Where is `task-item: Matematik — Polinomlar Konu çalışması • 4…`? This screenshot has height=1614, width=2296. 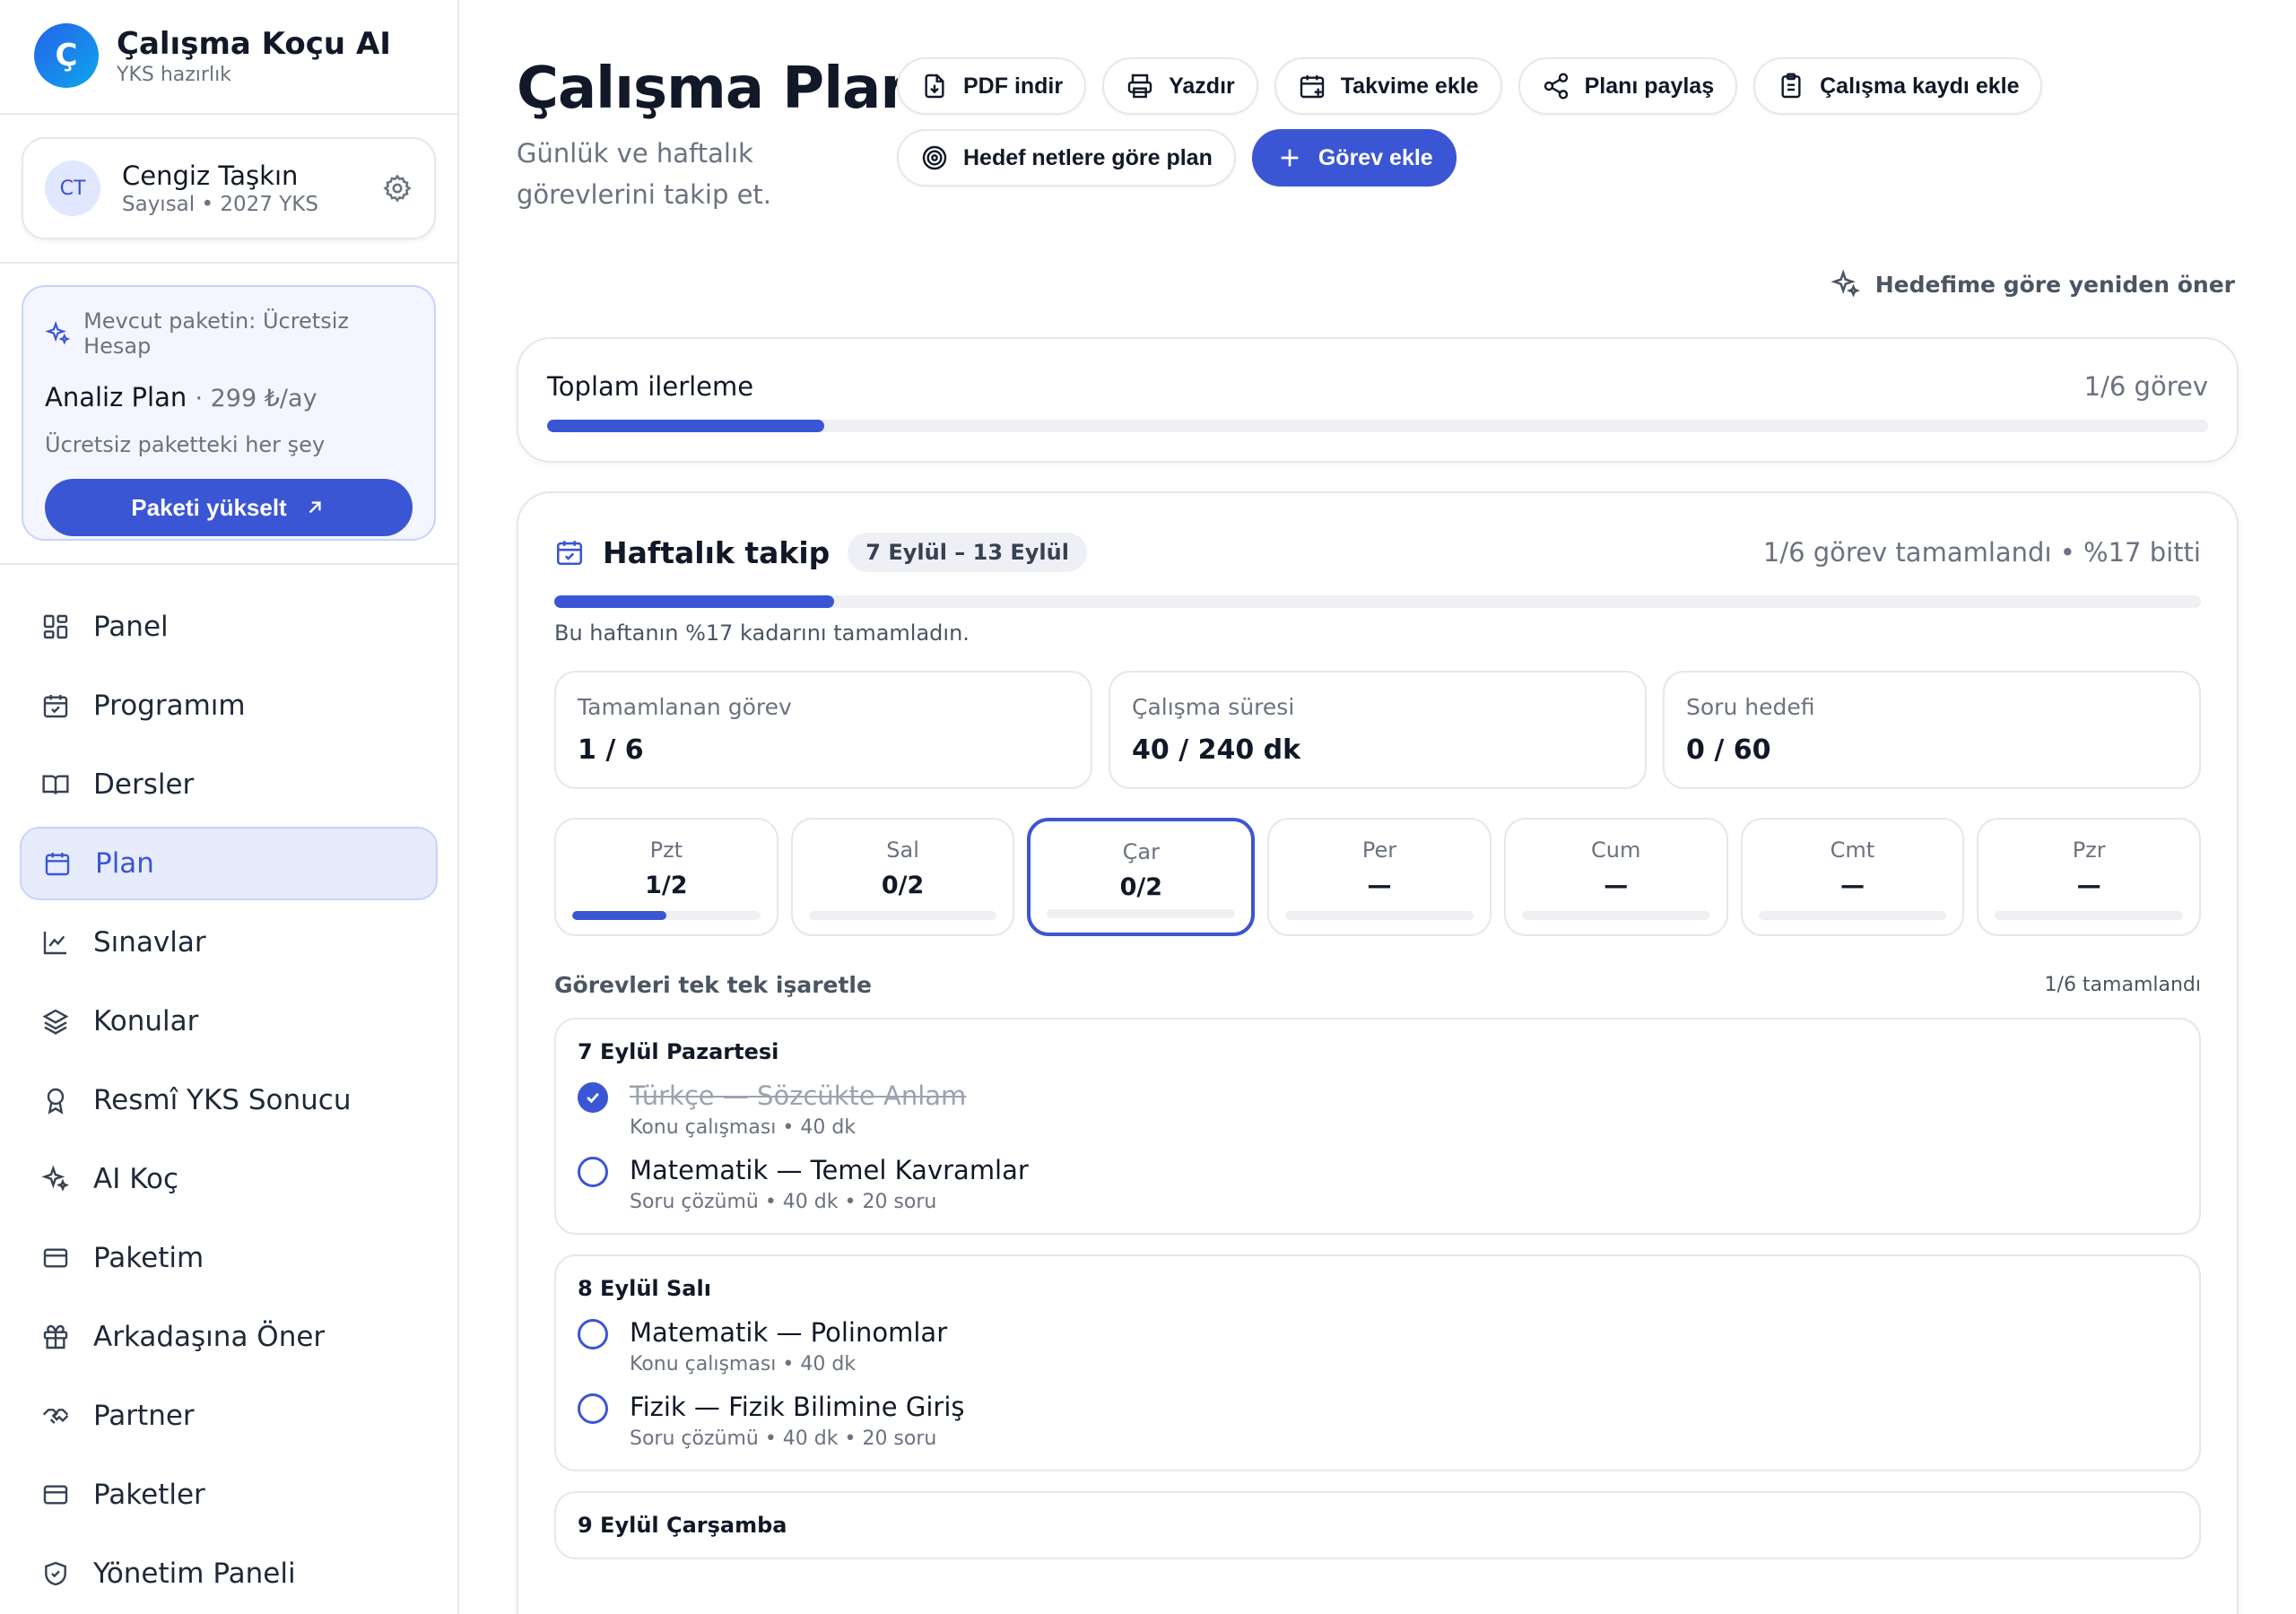 task-item: Matematik — Polinomlar Konu çalışması • 4… is located at coordinates (1378, 1346).